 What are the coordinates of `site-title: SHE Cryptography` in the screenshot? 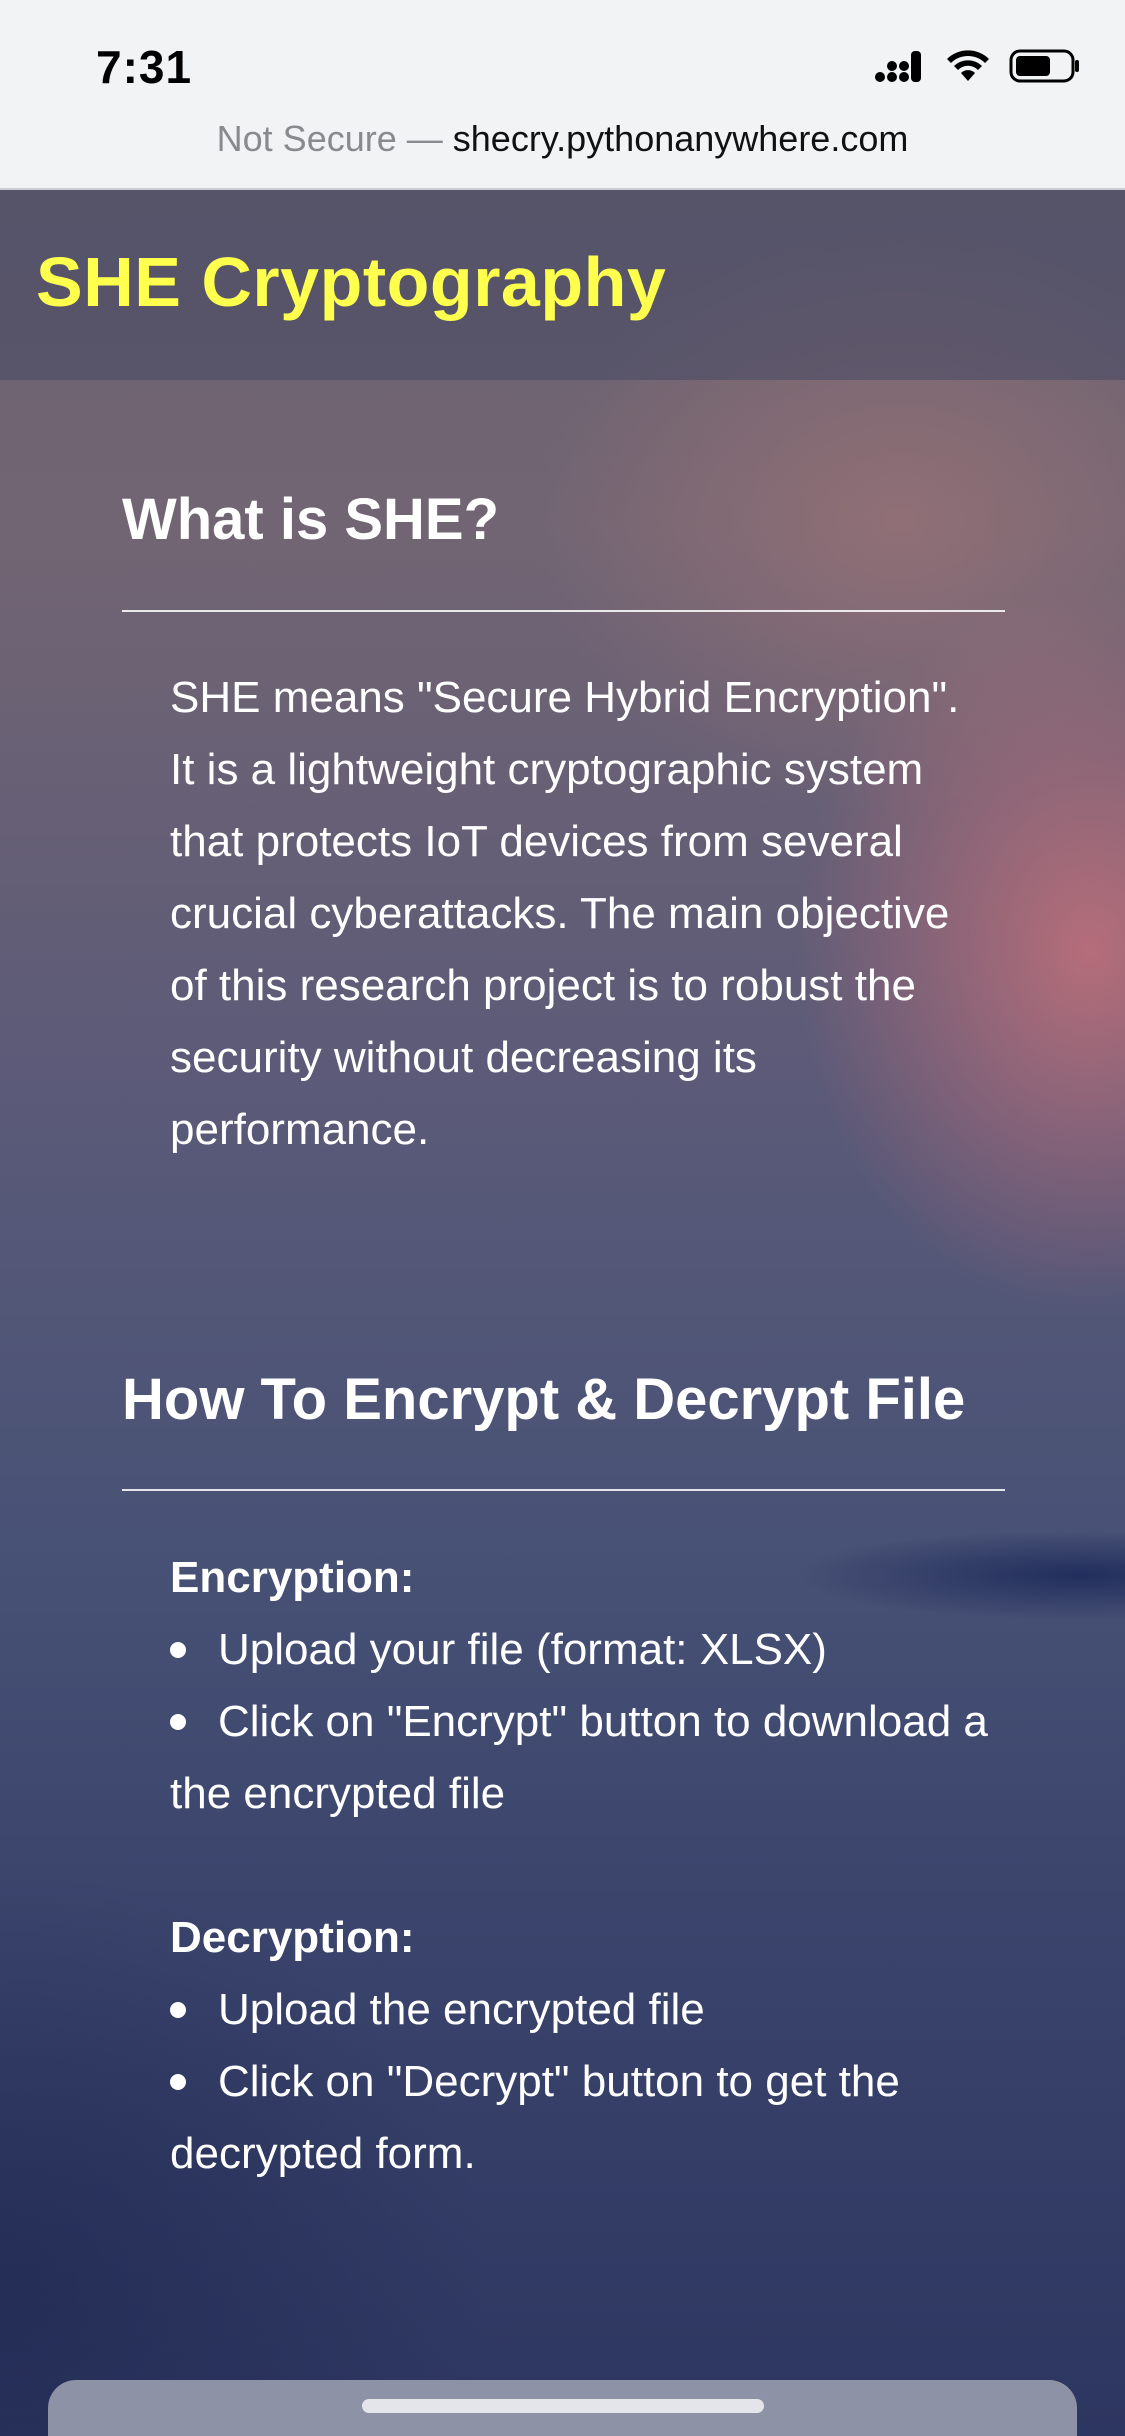 It's located at (351, 282).